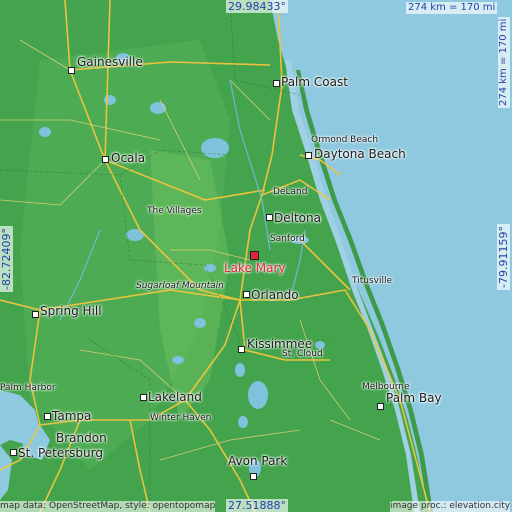 This screenshot has height=512, width=512. Describe the element at coordinates (504, 62) in the screenshot. I see `scale-vertical: 274 km = 170 mi` at that location.